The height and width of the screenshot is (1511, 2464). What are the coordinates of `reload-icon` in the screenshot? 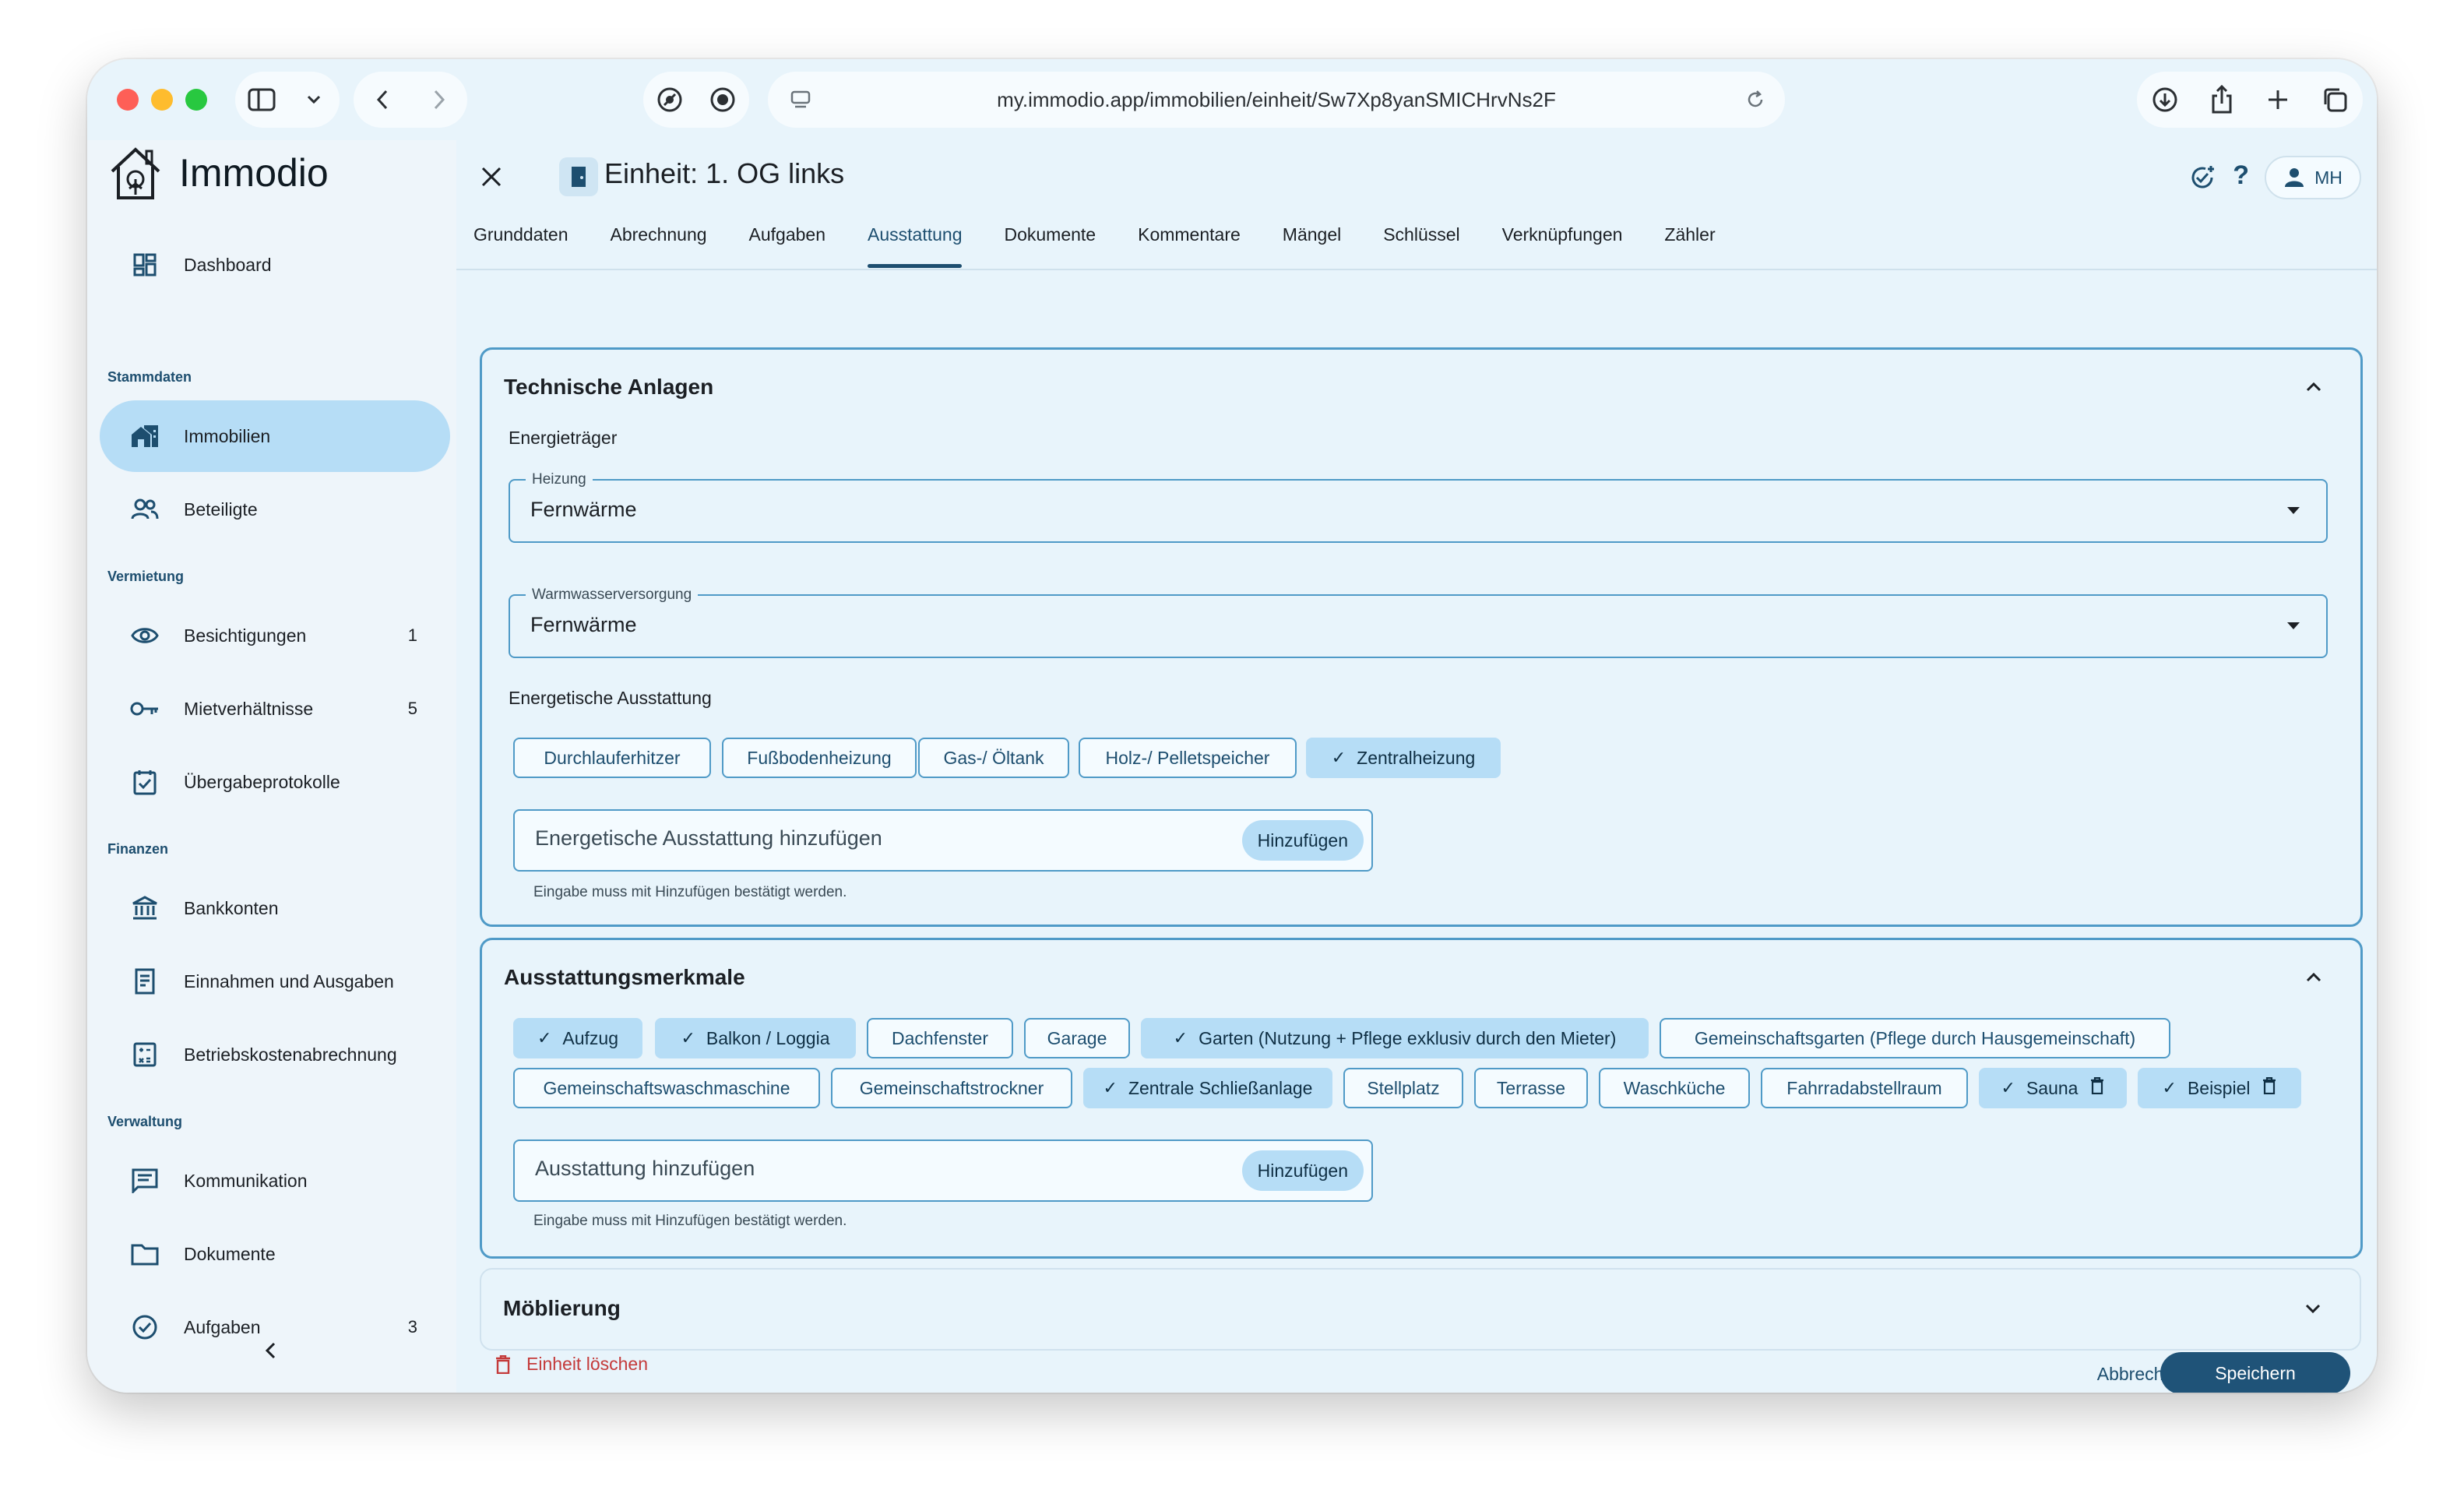 It's located at (1755, 101).